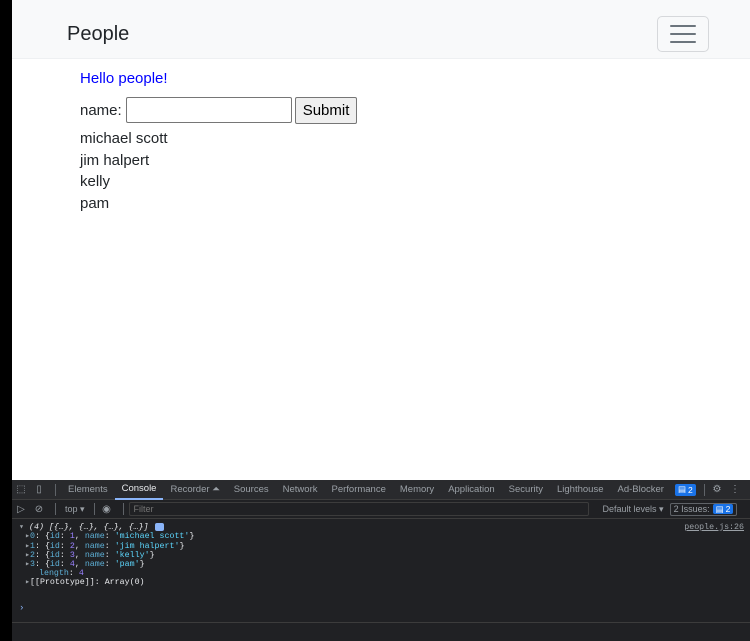  Describe the element at coordinates (526, 490) in the screenshot. I see `tab-security: Security` at that location.